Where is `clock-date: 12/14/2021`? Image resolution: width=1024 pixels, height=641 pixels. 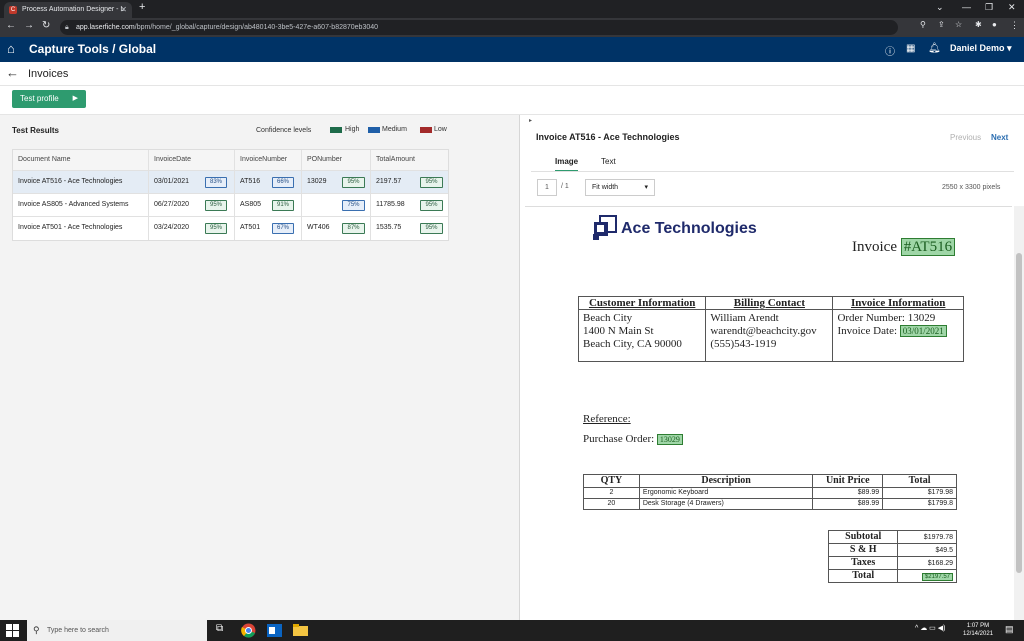 clock-date: 12/14/2021 is located at coordinates (978, 634).